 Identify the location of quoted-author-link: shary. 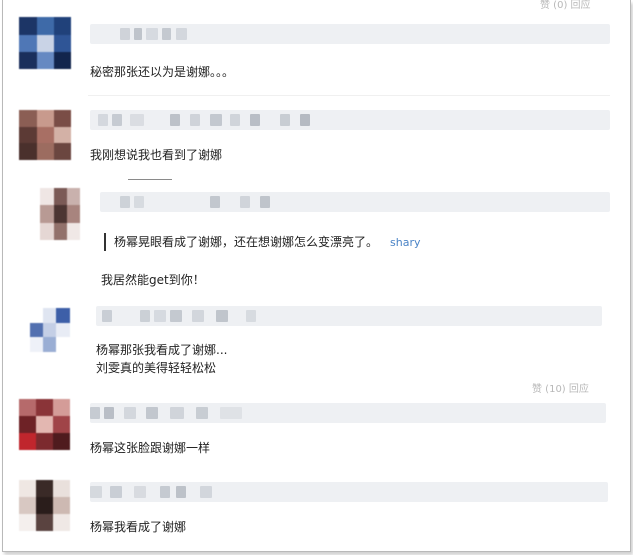
(405, 242).